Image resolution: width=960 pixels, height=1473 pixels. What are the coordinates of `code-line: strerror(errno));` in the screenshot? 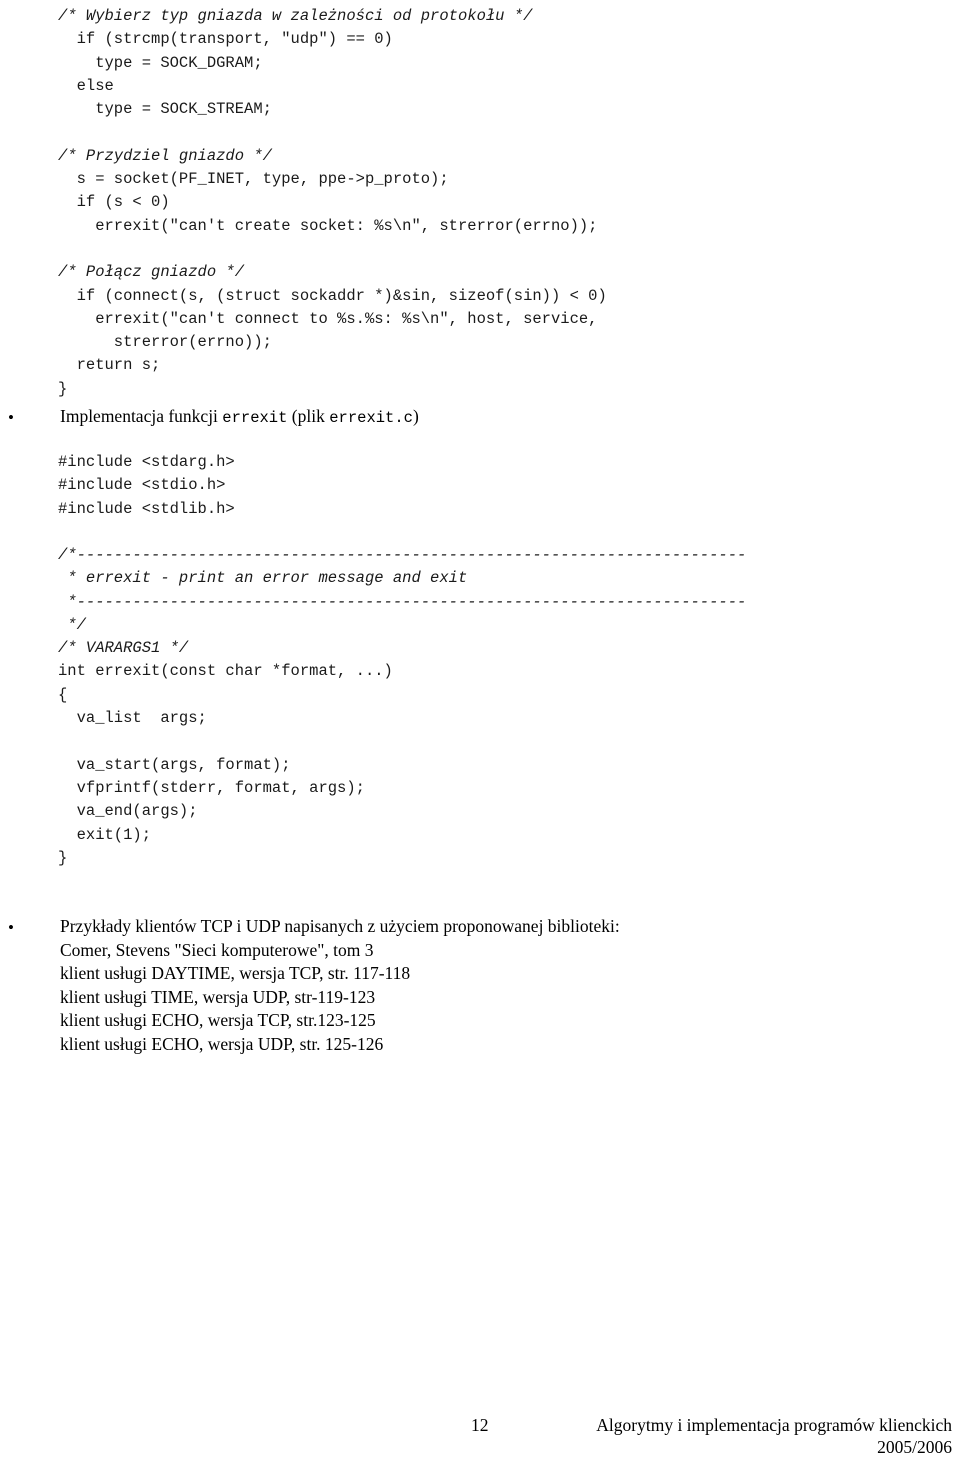 It's located at (165, 342).